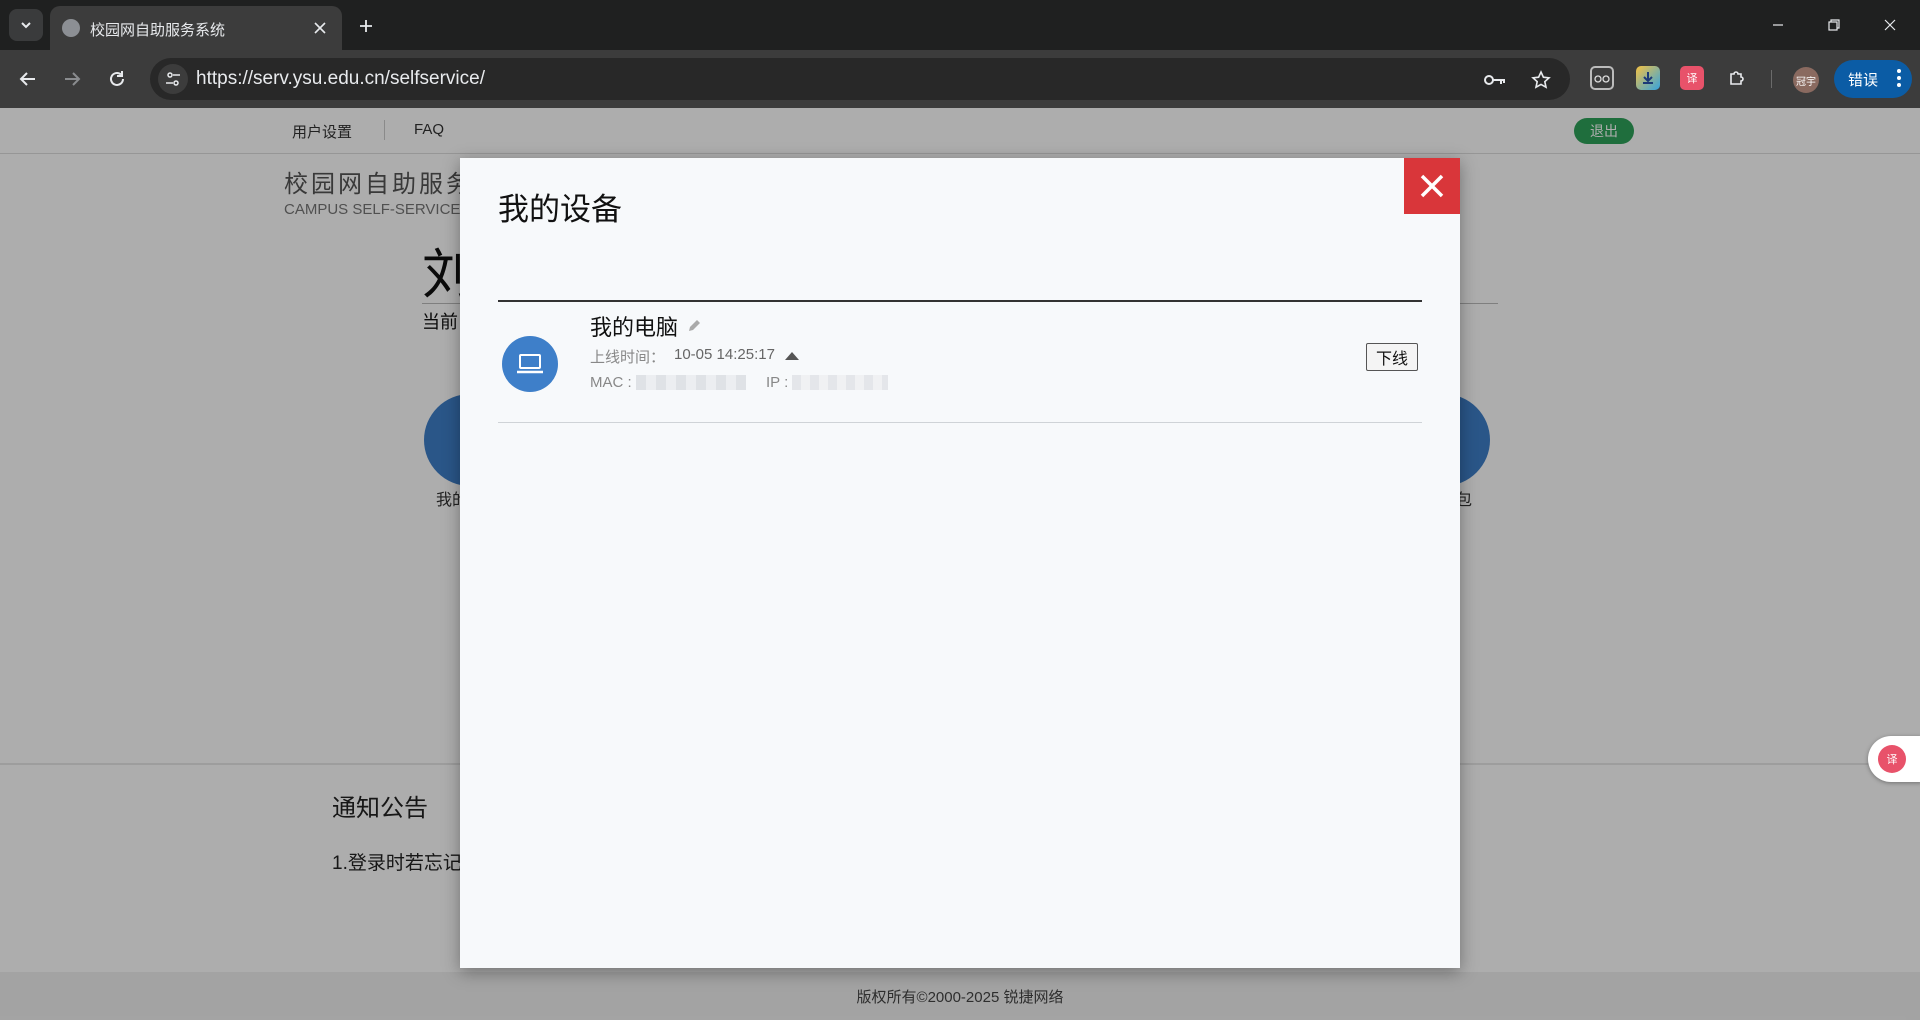 Image resolution: width=1920 pixels, height=1020 pixels. I want to click on tab-title: 校园网自助服务系统, so click(158, 30).